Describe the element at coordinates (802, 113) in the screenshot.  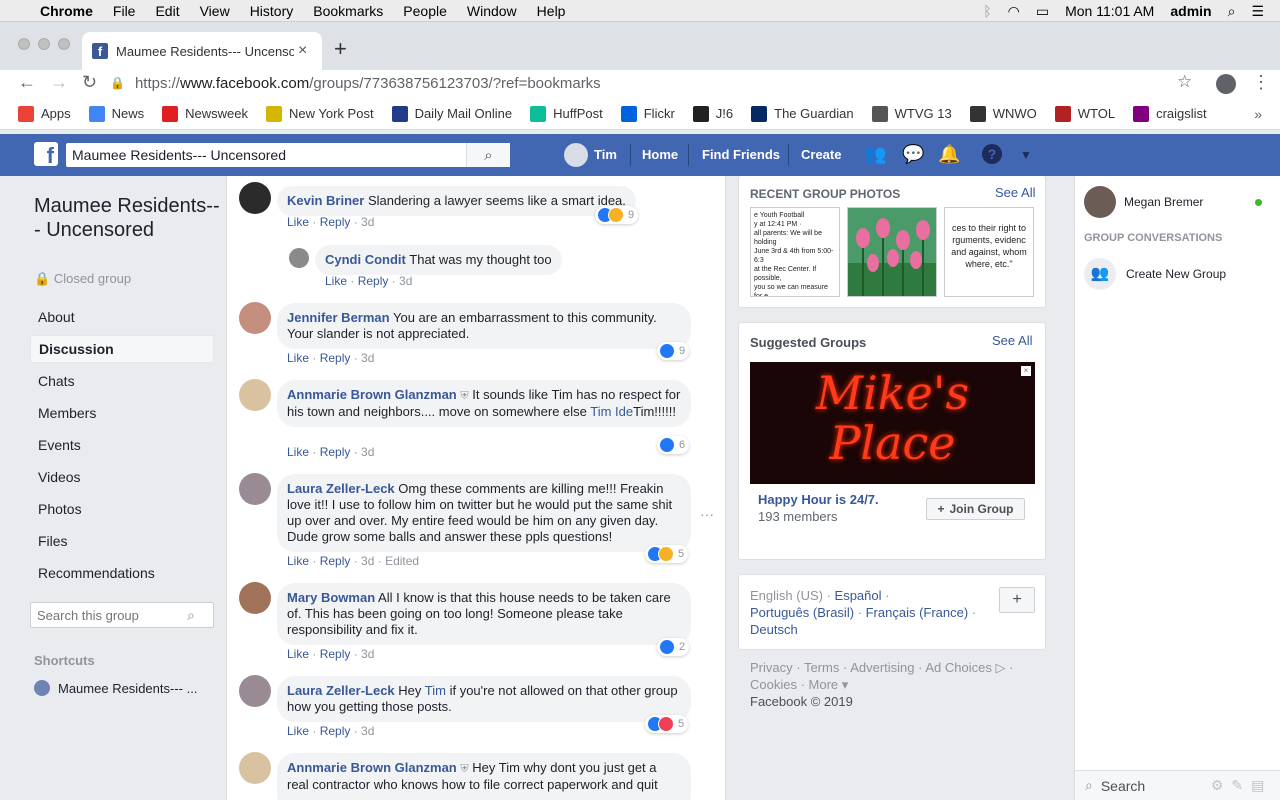
I see `bookmark-item: The Guardian` at that location.